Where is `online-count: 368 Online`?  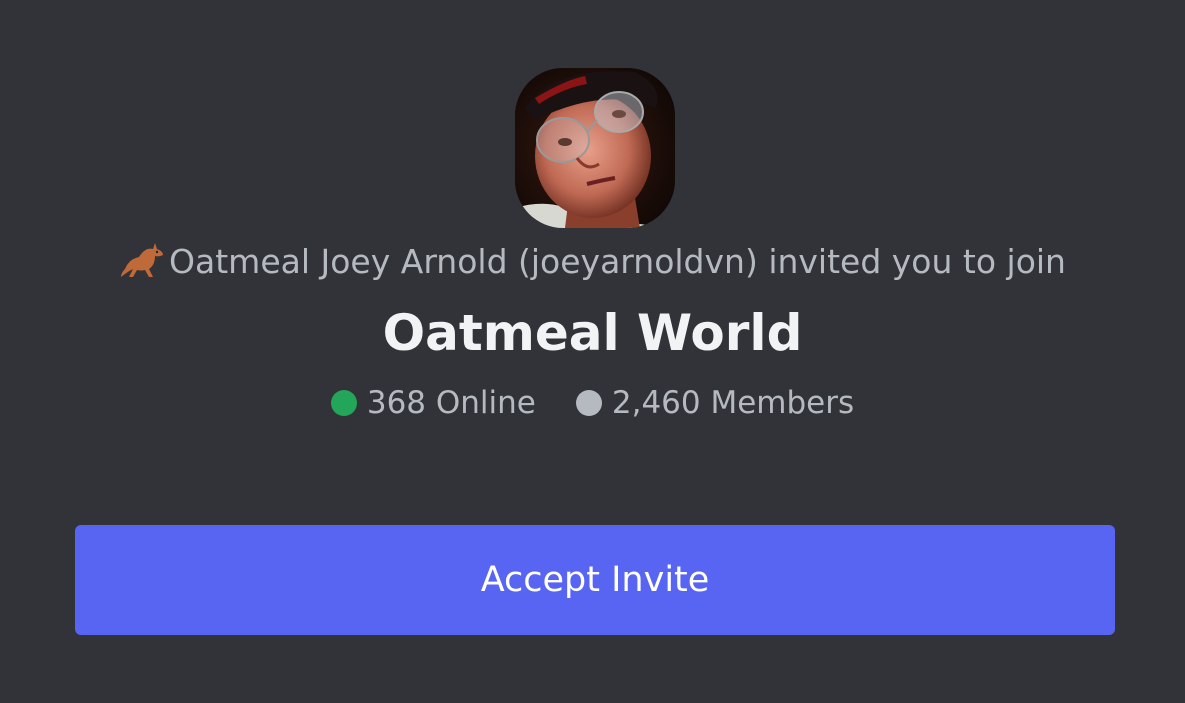 online-count: 368 Online is located at coordinates (451, 403).